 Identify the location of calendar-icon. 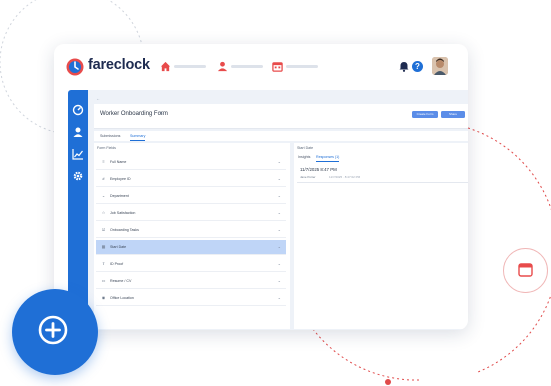
(277, 66).